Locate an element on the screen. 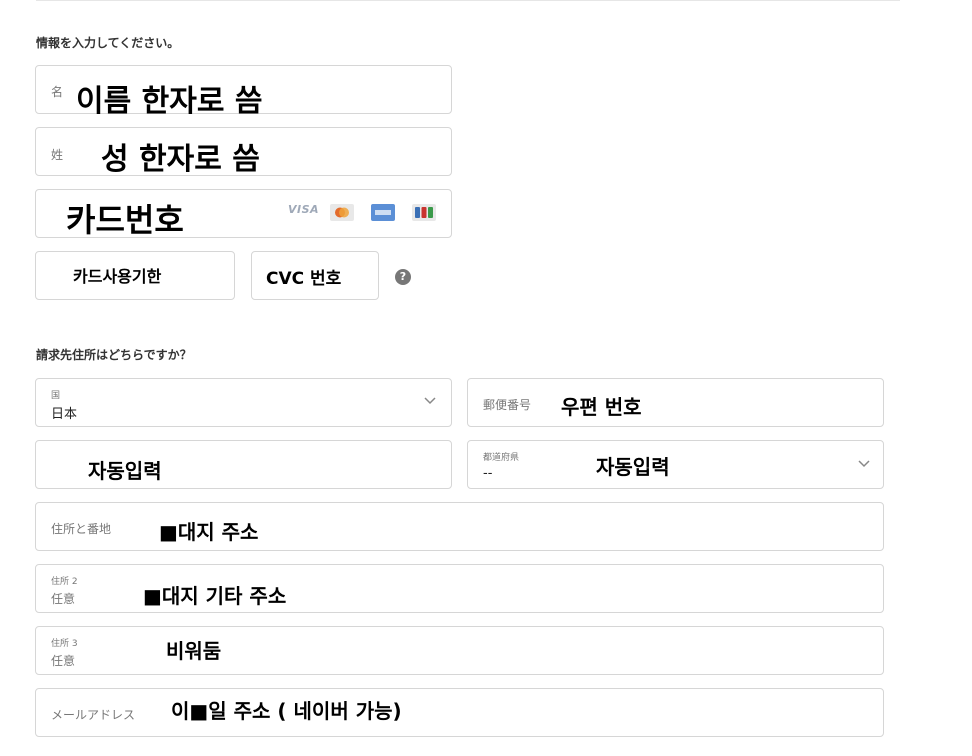 The height and width of the screenshot is (756, 972). postal-code-field: 郵便番号 우편 번호 is located at coordinates (675, 402).